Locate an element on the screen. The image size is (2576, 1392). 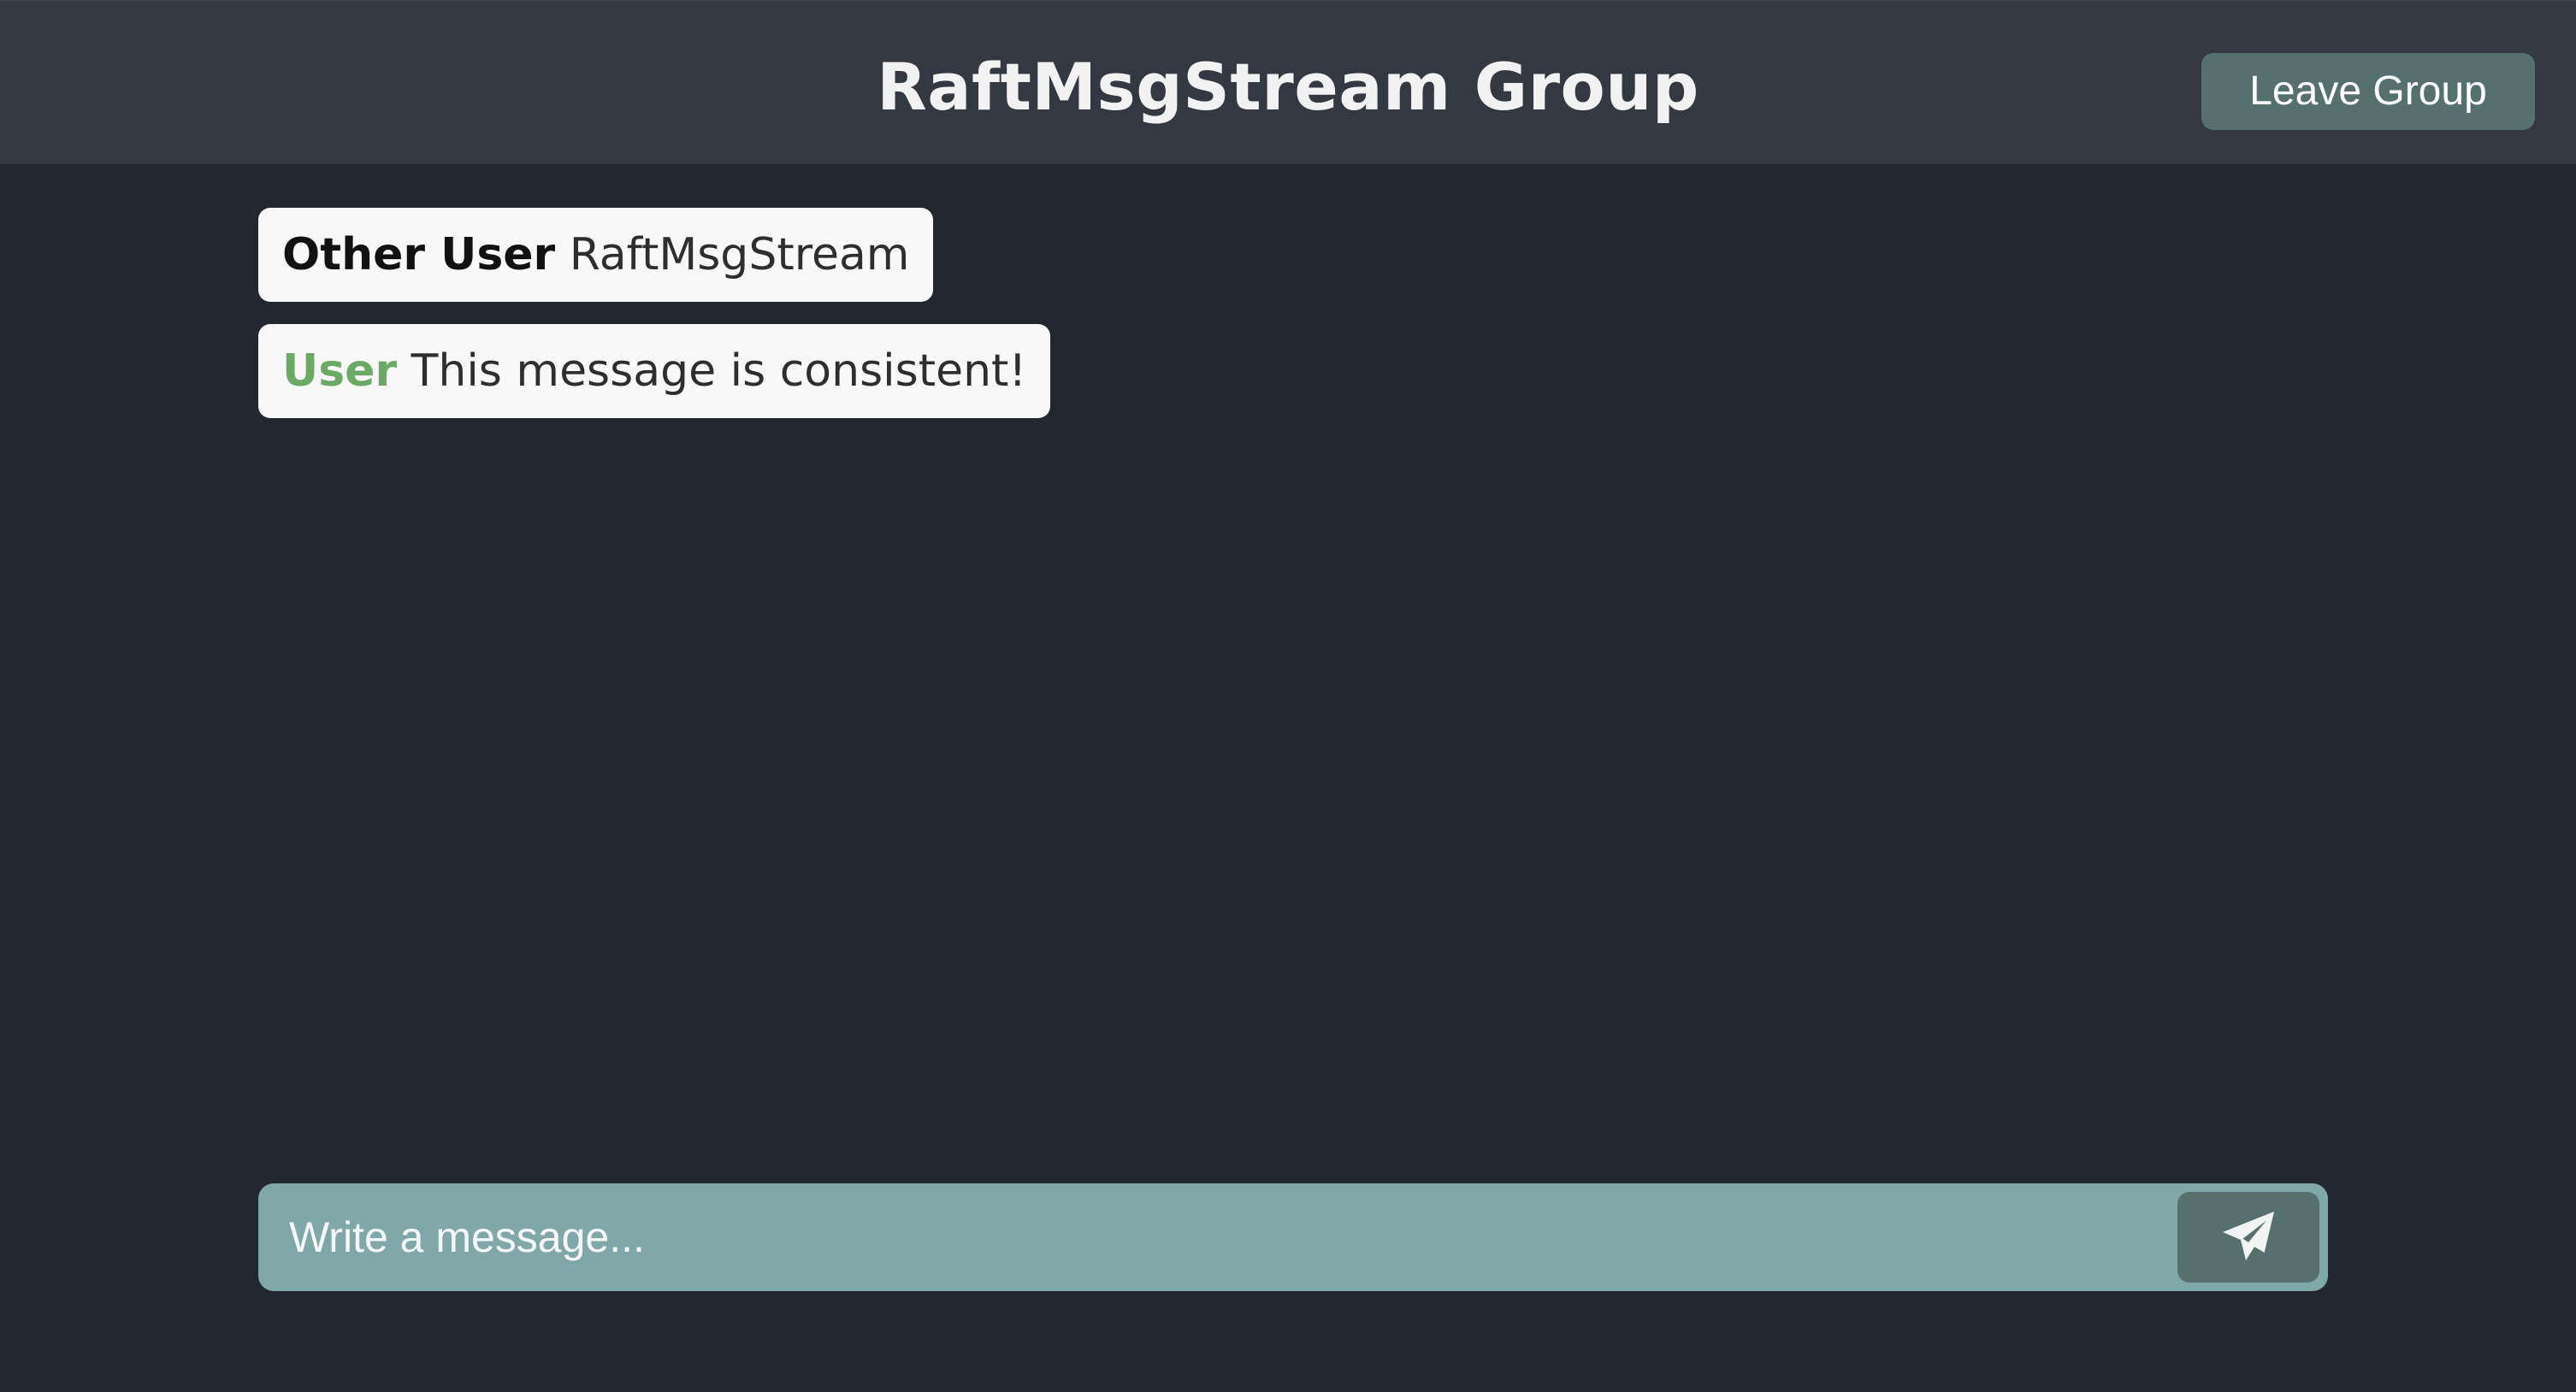
paper-plane-icon is located at coordinates (2248, 1236).